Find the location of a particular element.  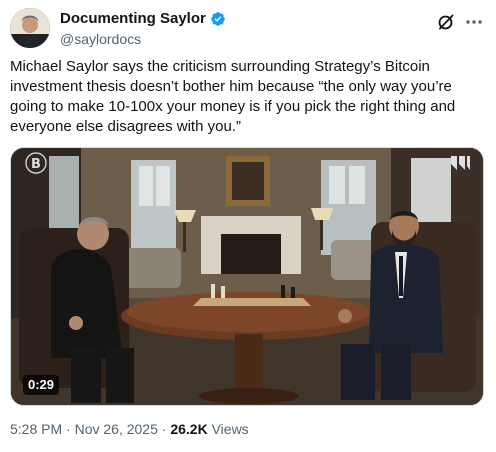

timestamp-date: Nov 26, 2025 is located at coordinates (116, 429).